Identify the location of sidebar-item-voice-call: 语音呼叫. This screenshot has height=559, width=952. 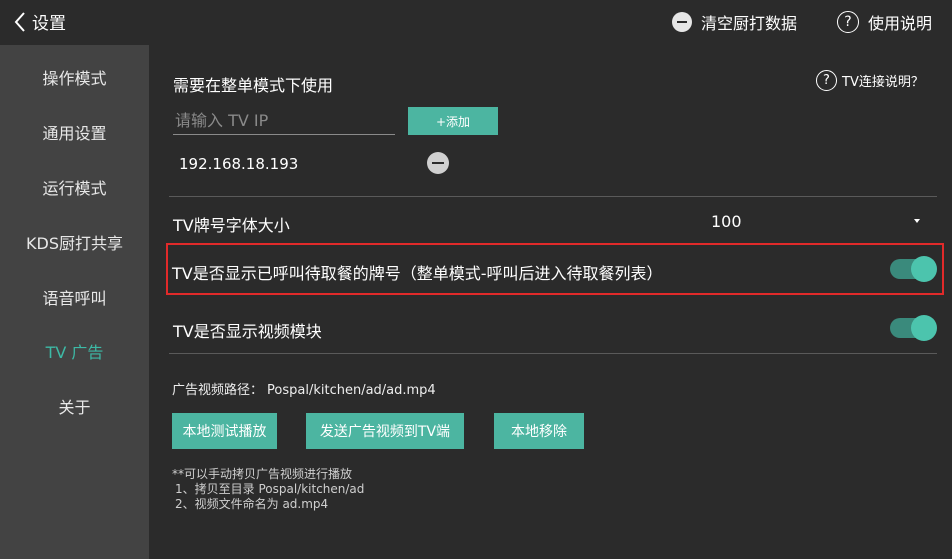
(74, 297).